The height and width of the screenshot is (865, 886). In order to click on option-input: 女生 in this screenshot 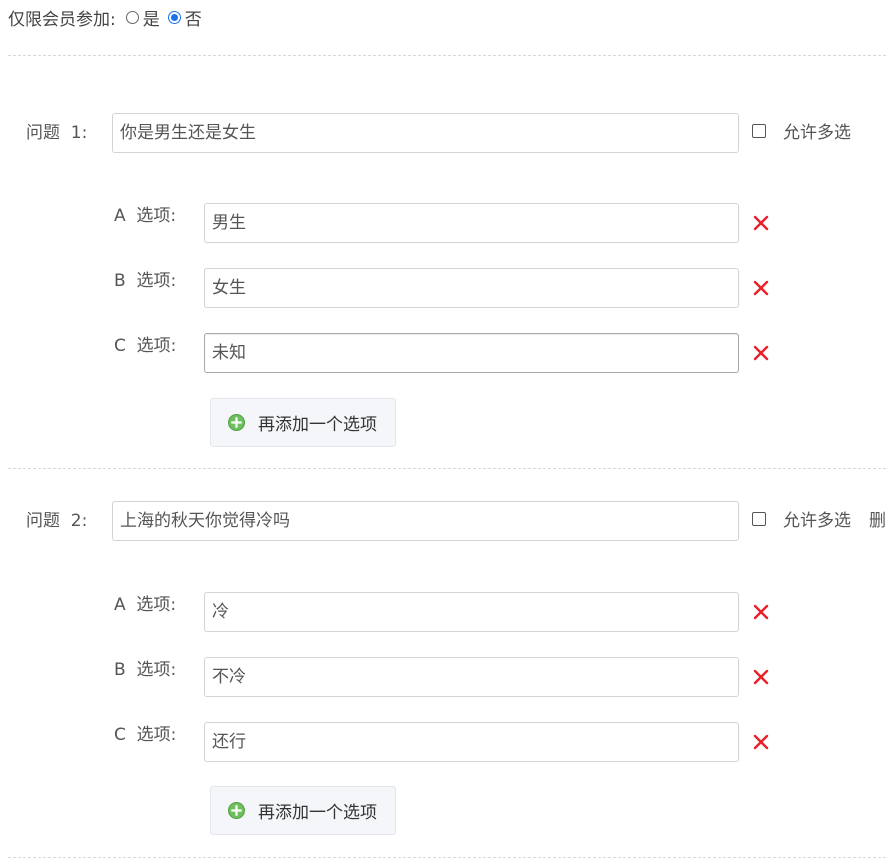, I will do `click(471, 288)`.